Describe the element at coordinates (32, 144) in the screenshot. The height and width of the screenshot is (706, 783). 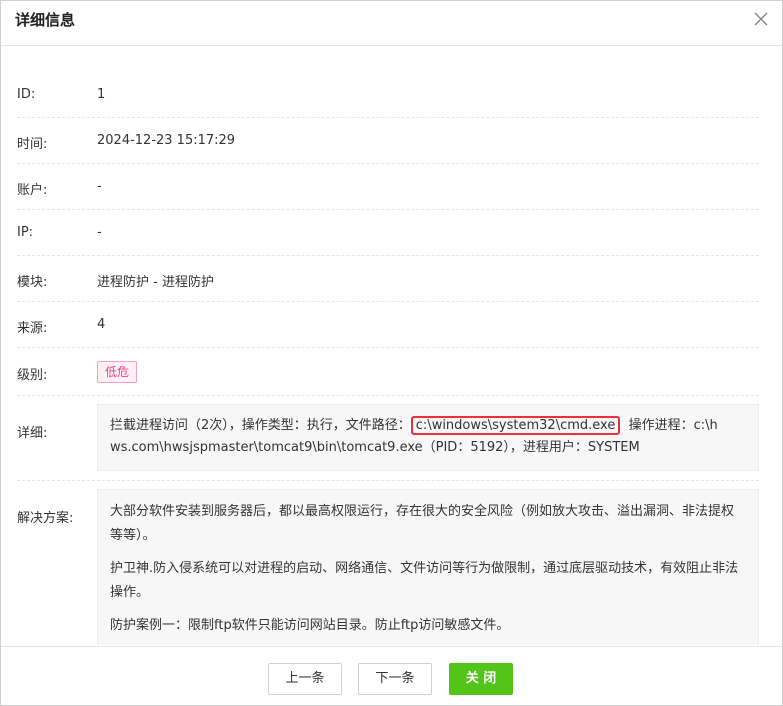
I see `field-label-time: 时间:` at that location.